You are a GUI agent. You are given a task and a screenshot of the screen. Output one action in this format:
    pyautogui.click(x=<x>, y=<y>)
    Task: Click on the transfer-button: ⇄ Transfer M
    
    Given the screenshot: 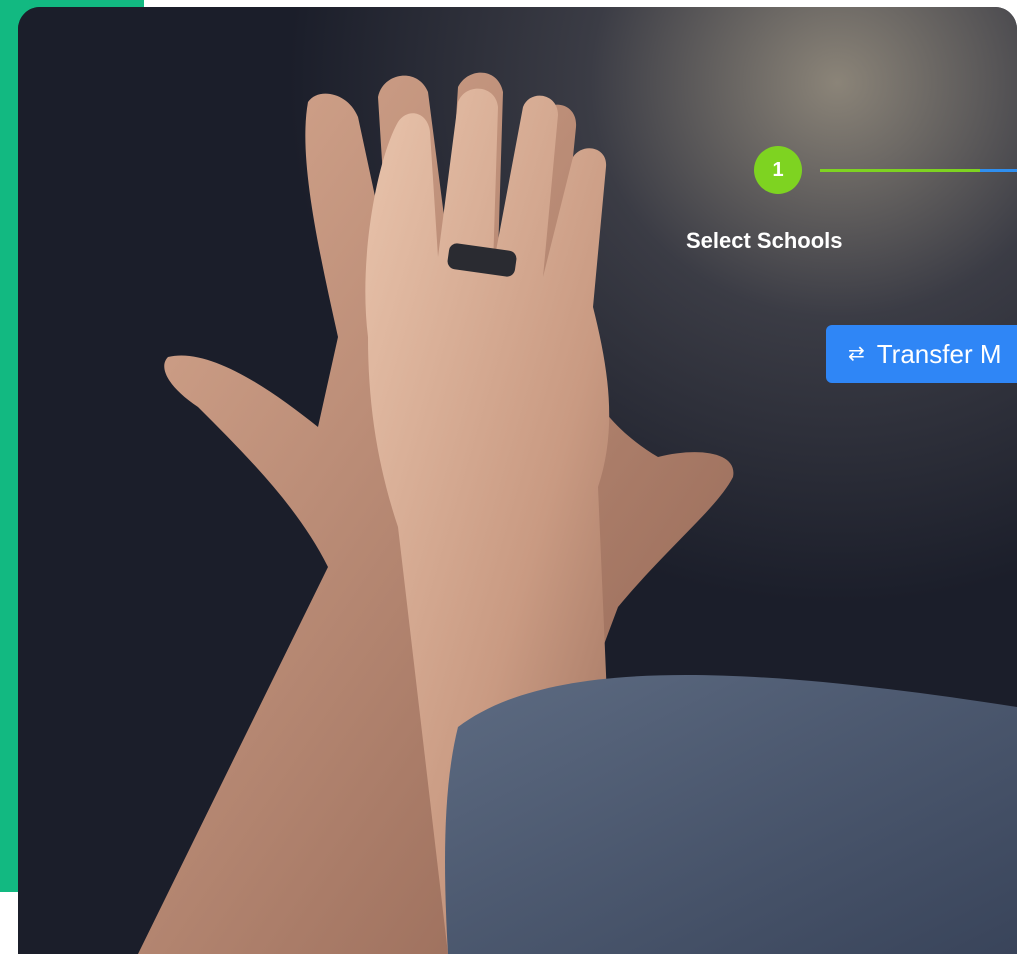 What is the action you would take?
    pyautogui.click(x=921, y=354)
    